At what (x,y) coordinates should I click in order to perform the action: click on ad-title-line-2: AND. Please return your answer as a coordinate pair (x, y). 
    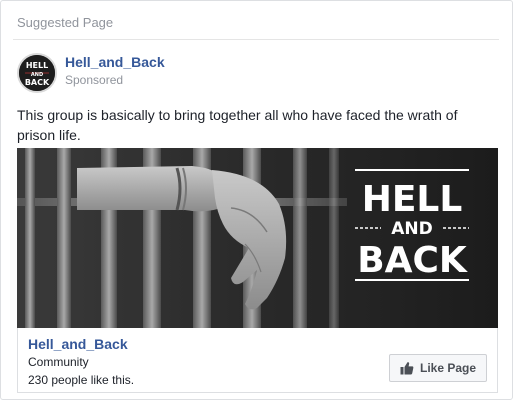
    Looking at the image, I should click on (412, 229).